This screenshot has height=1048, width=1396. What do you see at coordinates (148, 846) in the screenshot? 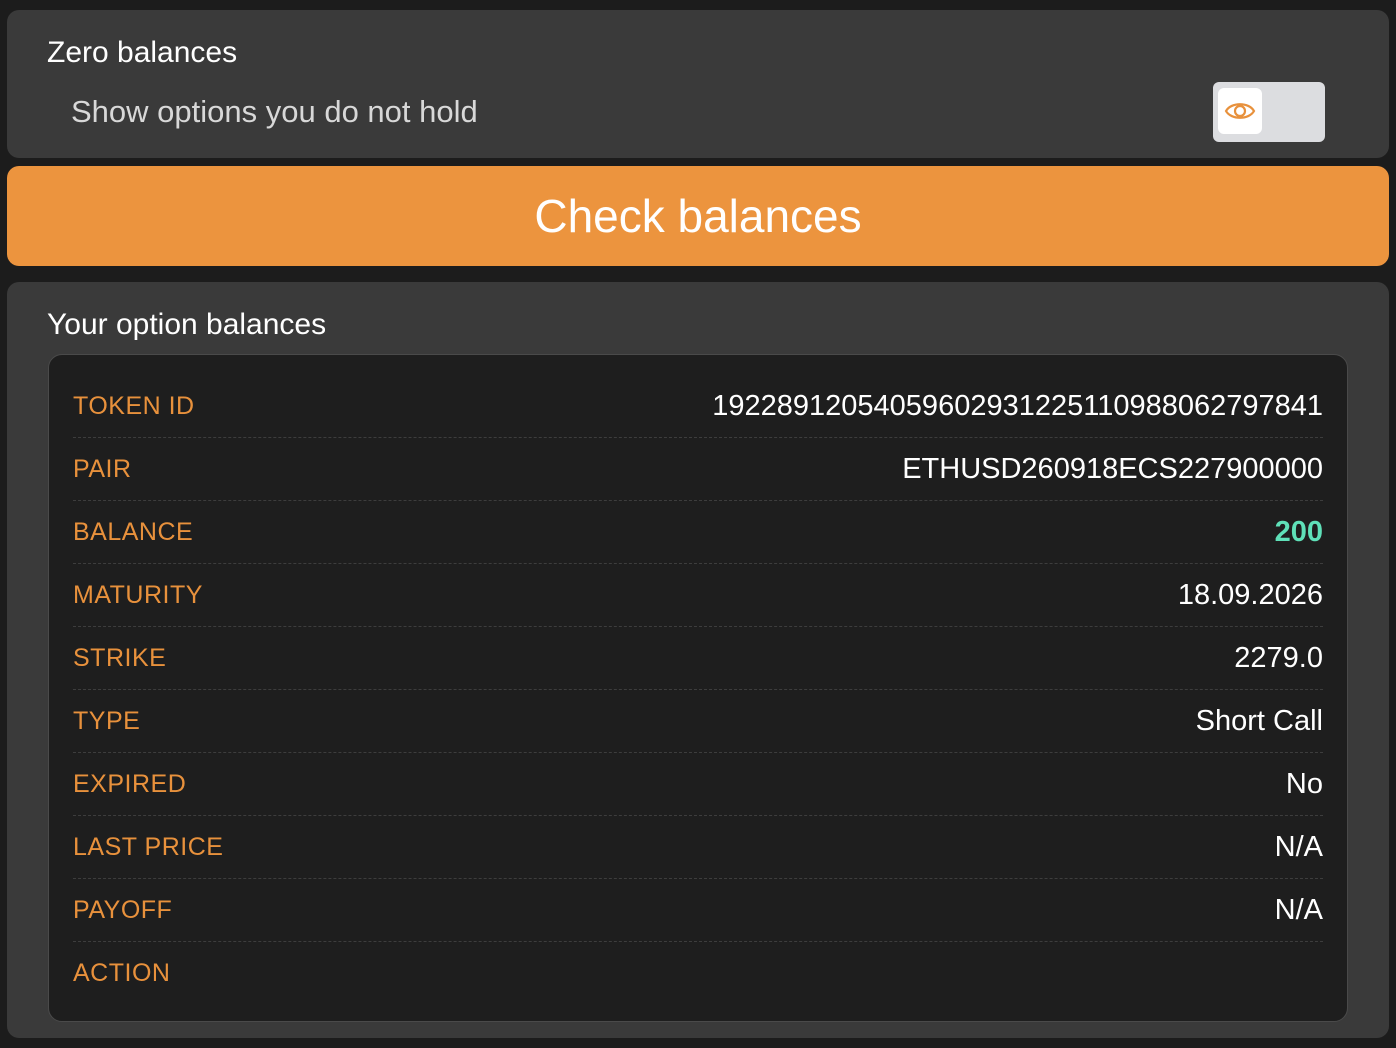
I see `row-label: LAST PRICE` at bounding box center [148, 846].